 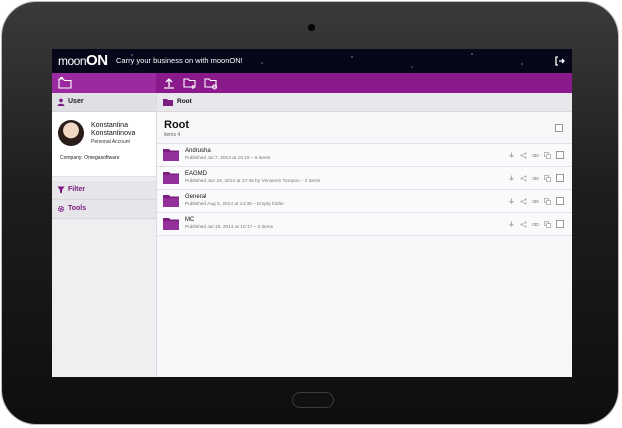 I want to click on breadcrumb-label: Root, so click(x=184, y=101).